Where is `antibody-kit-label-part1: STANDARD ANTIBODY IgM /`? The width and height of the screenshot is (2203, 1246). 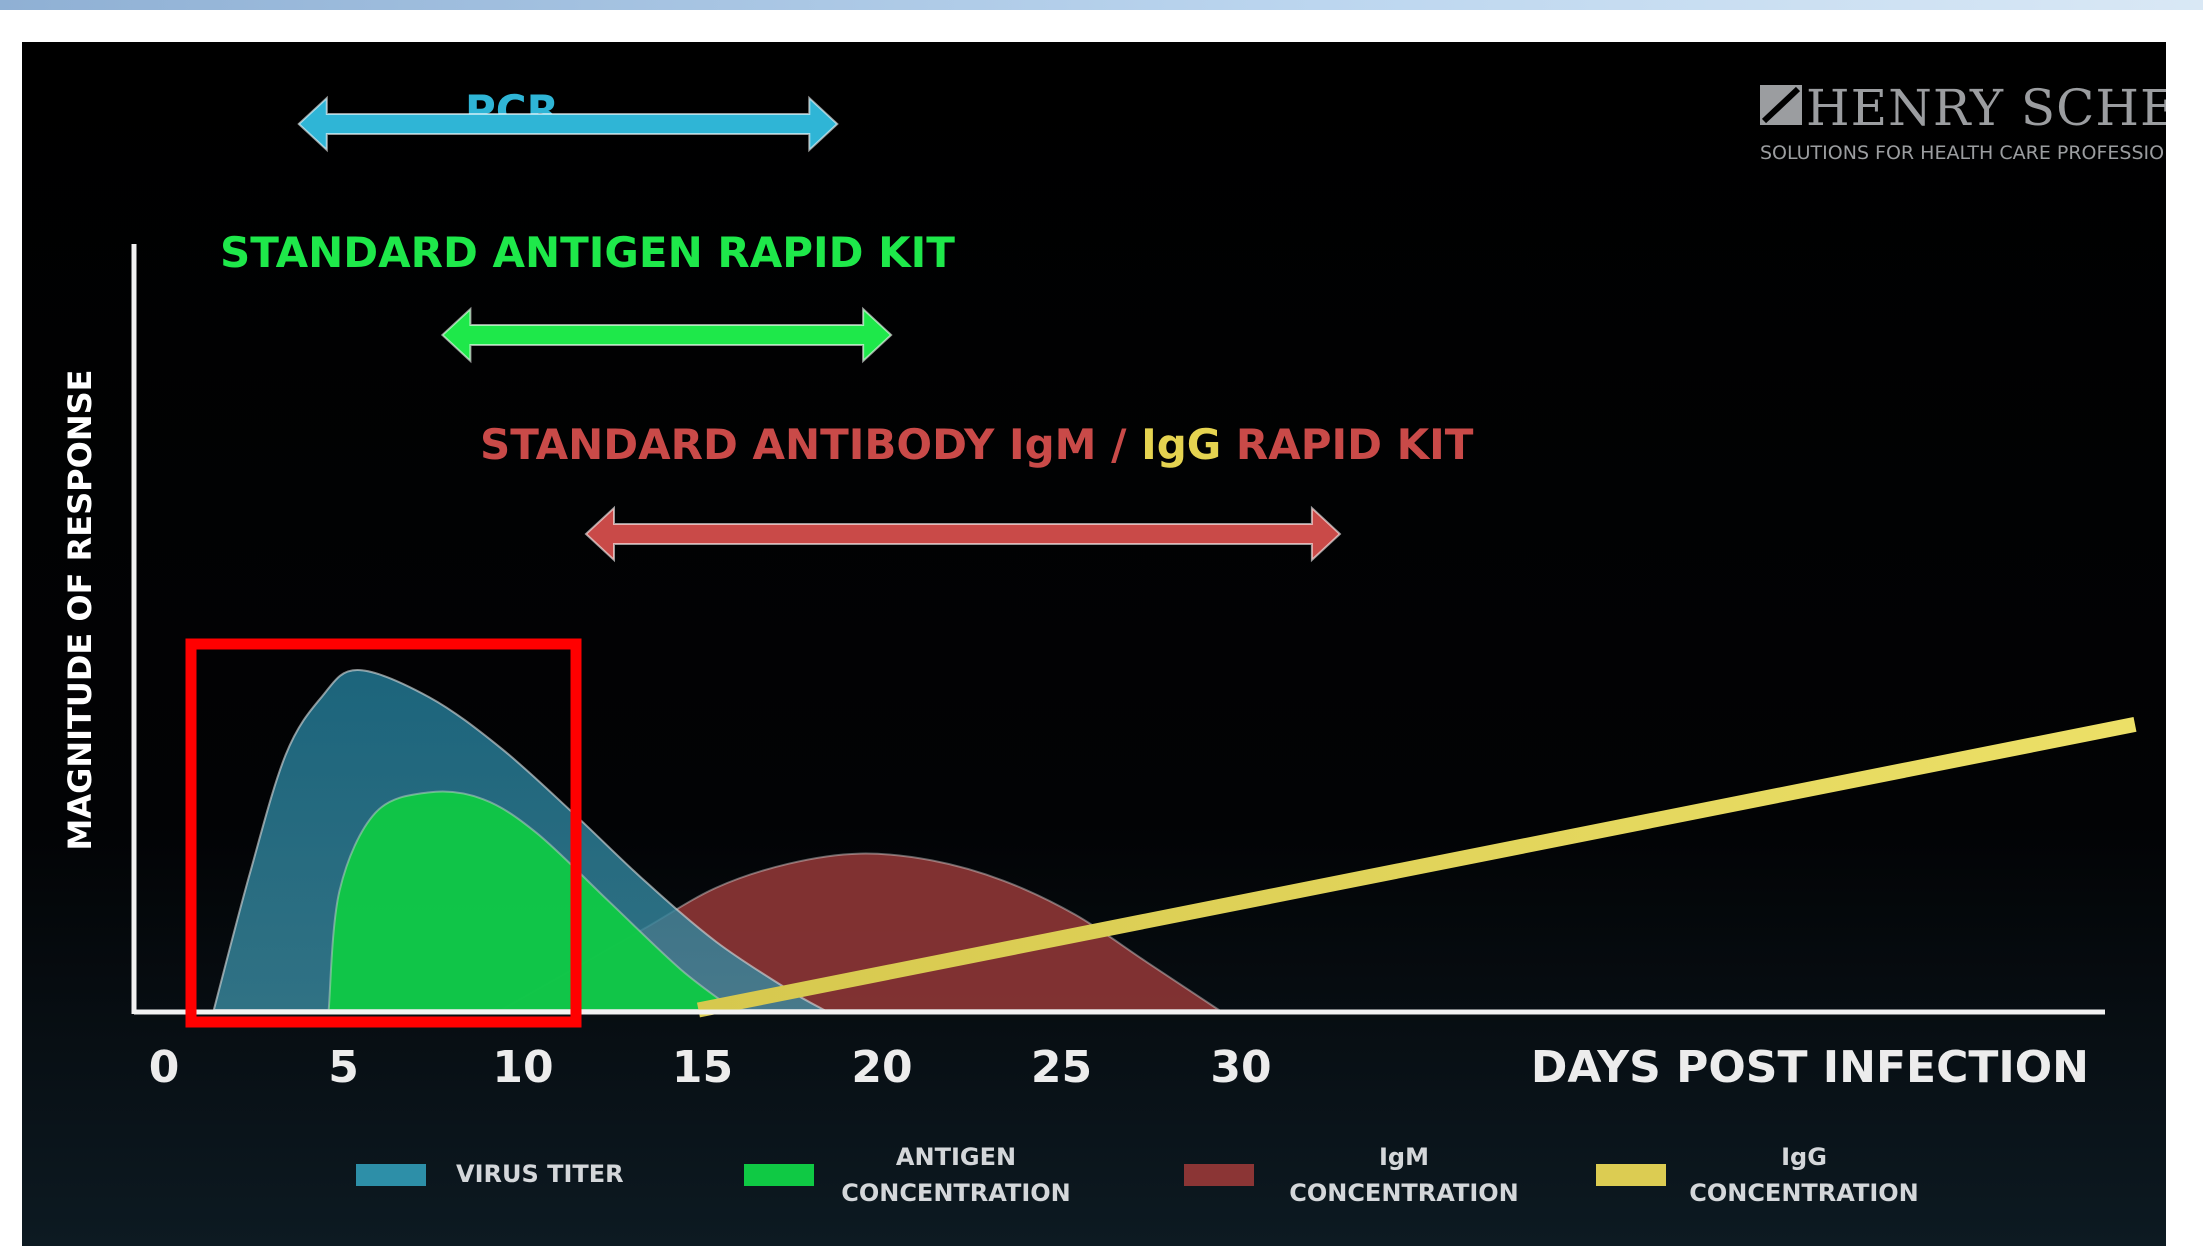 antibody-kit-label-part1: STANDARD ANTIBODY IgM / is located at coordinates (810, 444).